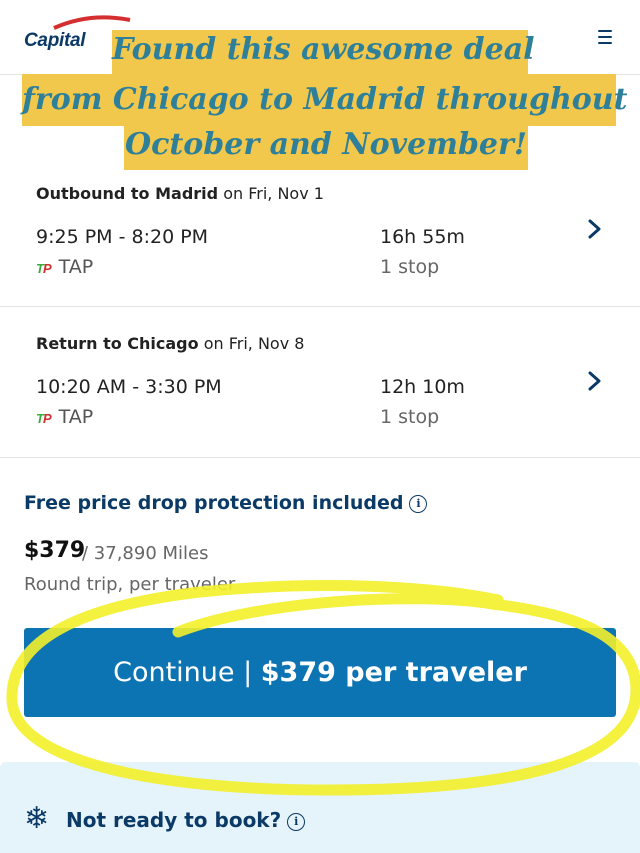 Image resolution: width=640 pixels, height=853 pixels. Describe the element at coordinates (320, 672) in the screenshot. I see `continue-button: Continue | $379 per traveler` at that location.